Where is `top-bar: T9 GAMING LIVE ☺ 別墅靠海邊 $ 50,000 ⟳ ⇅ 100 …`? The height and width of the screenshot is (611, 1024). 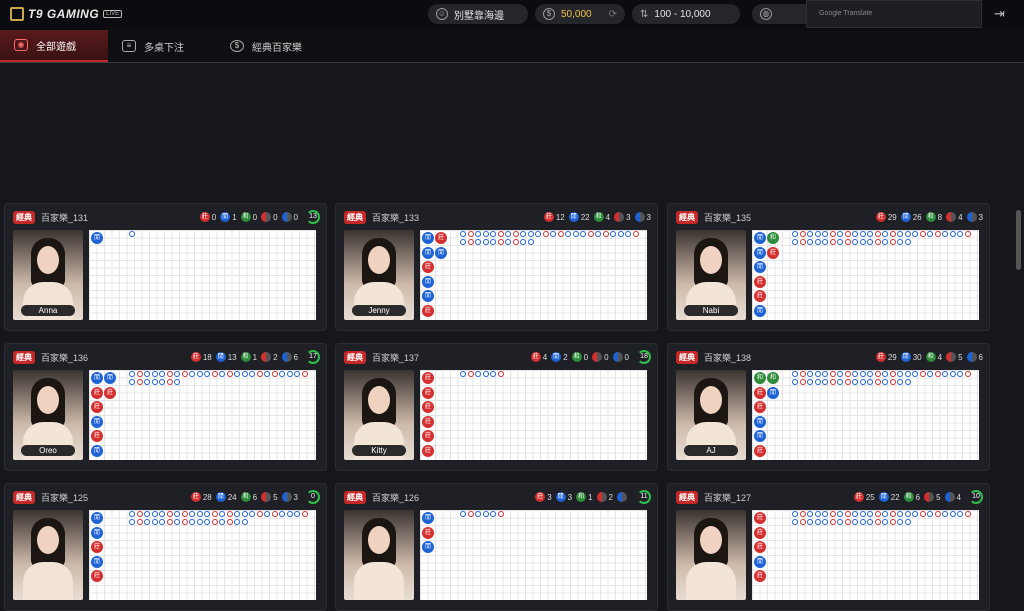 top-bar: T9 GAMING LIVE ☺ 別墅靠海邊 $ 50,000 ⟳ ⇅ 100 … is located at coordinates (512, 15).